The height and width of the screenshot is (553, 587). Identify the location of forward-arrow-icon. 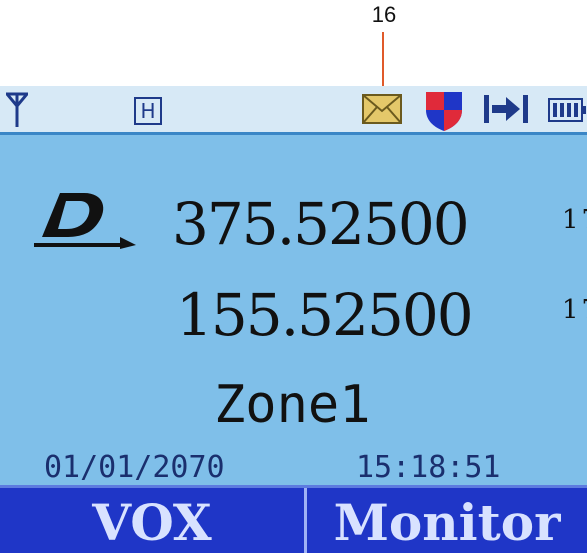
(507, 111).